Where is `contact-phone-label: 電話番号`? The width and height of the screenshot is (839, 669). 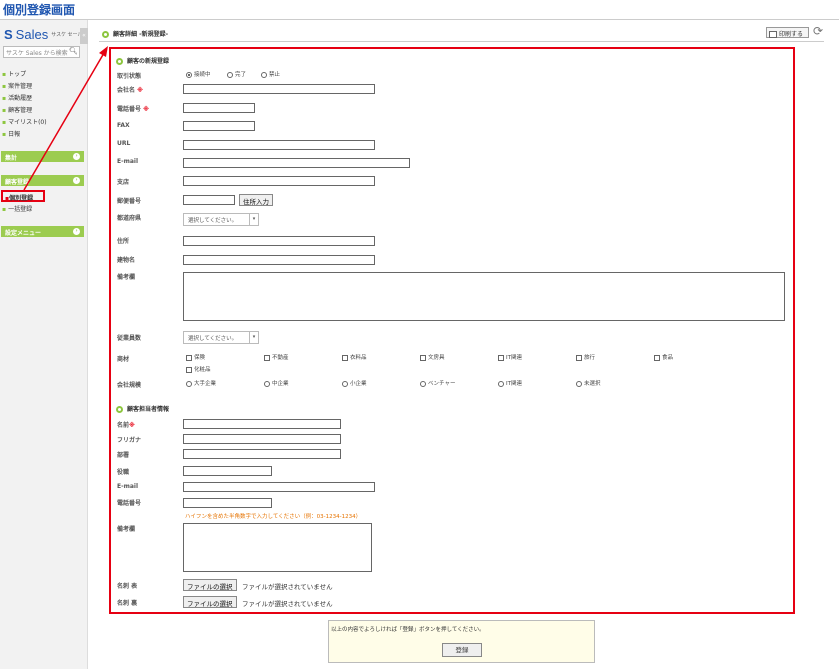
contact-phone-label: 電話番号 is located at coordinates (129, 503).